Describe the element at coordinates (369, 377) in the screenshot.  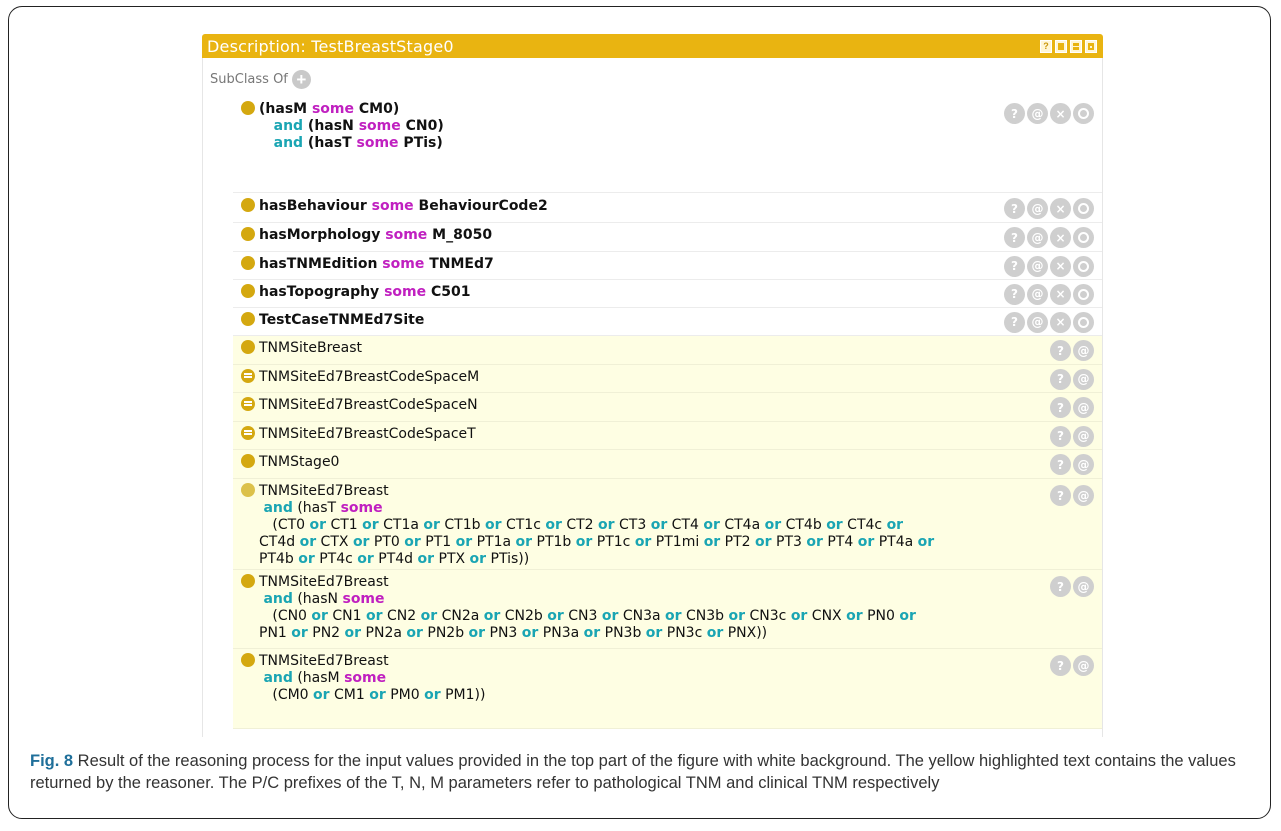
I see `expression-token: TNMSiteEd7BreastCodeSpaceM` at that location.